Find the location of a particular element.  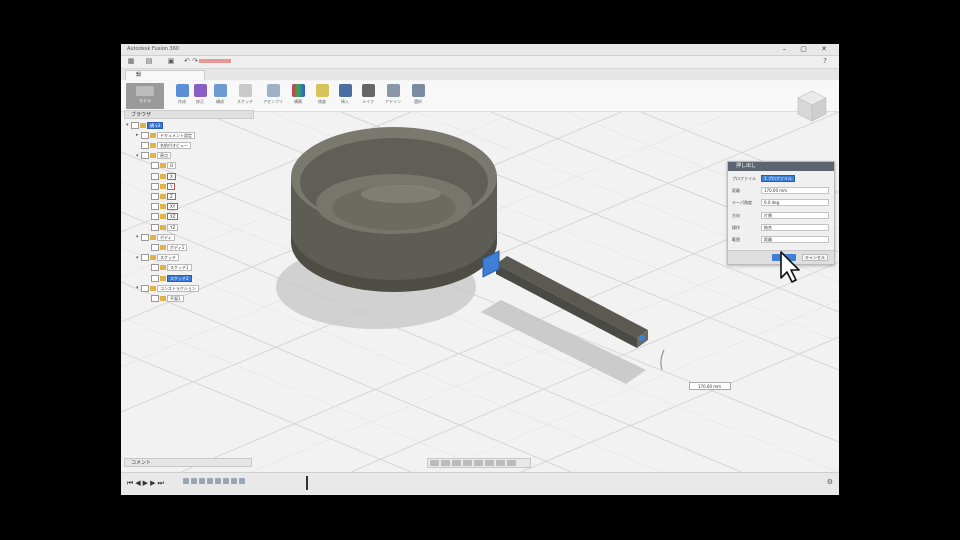

distance-field: 170.00 mm is located at coordinates (795, 190).